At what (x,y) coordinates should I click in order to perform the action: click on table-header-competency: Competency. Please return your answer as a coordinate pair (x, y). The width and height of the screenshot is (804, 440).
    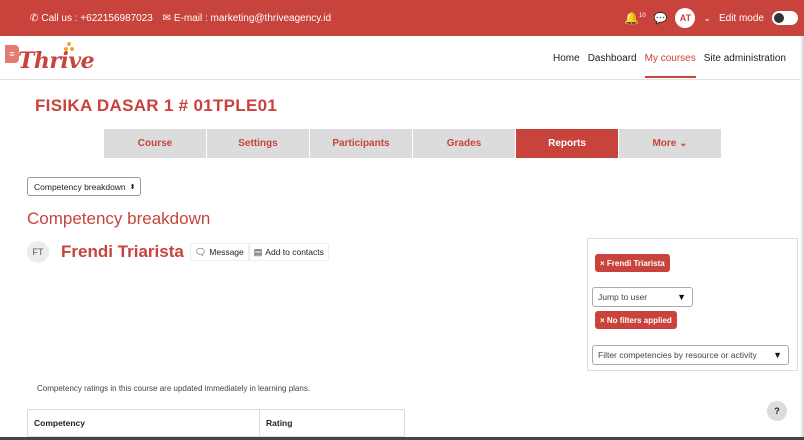
    Looking at the image, I should click on (144, 423).